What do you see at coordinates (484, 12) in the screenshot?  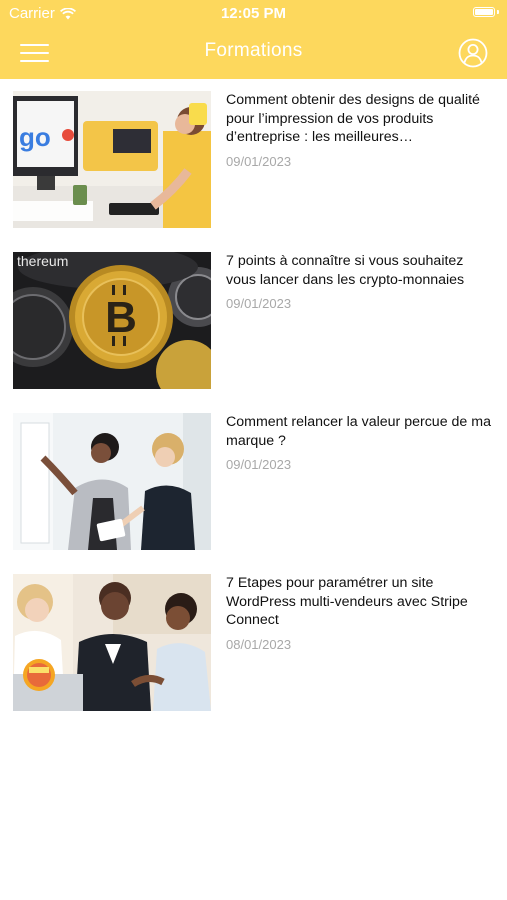 I see `battery-icon` at bounding box center [484, 12].